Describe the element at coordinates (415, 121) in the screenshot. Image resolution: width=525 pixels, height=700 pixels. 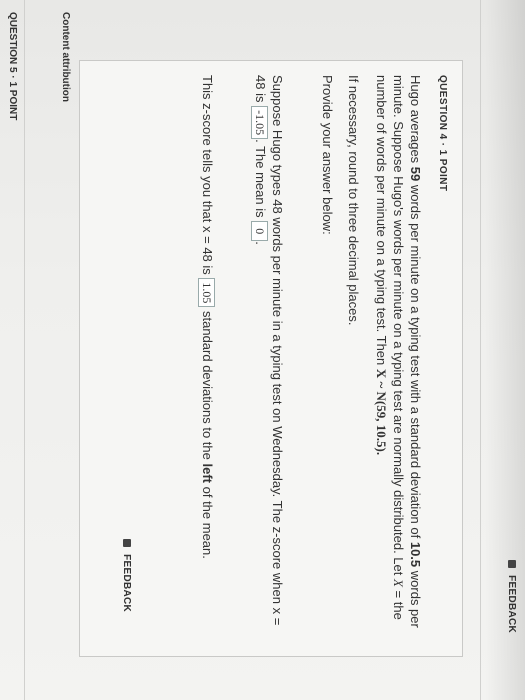
I see `stem-text: Hugo averages` at that location.